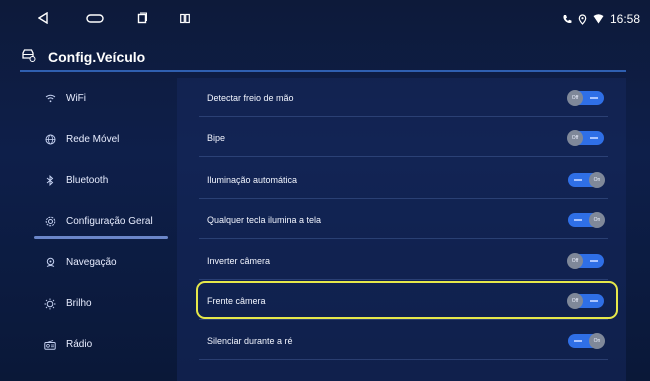 Image resolution: width=650 pixels, height=381 pixels. I want to click on sidebar-item-label: Rádio, so click(79, 344).